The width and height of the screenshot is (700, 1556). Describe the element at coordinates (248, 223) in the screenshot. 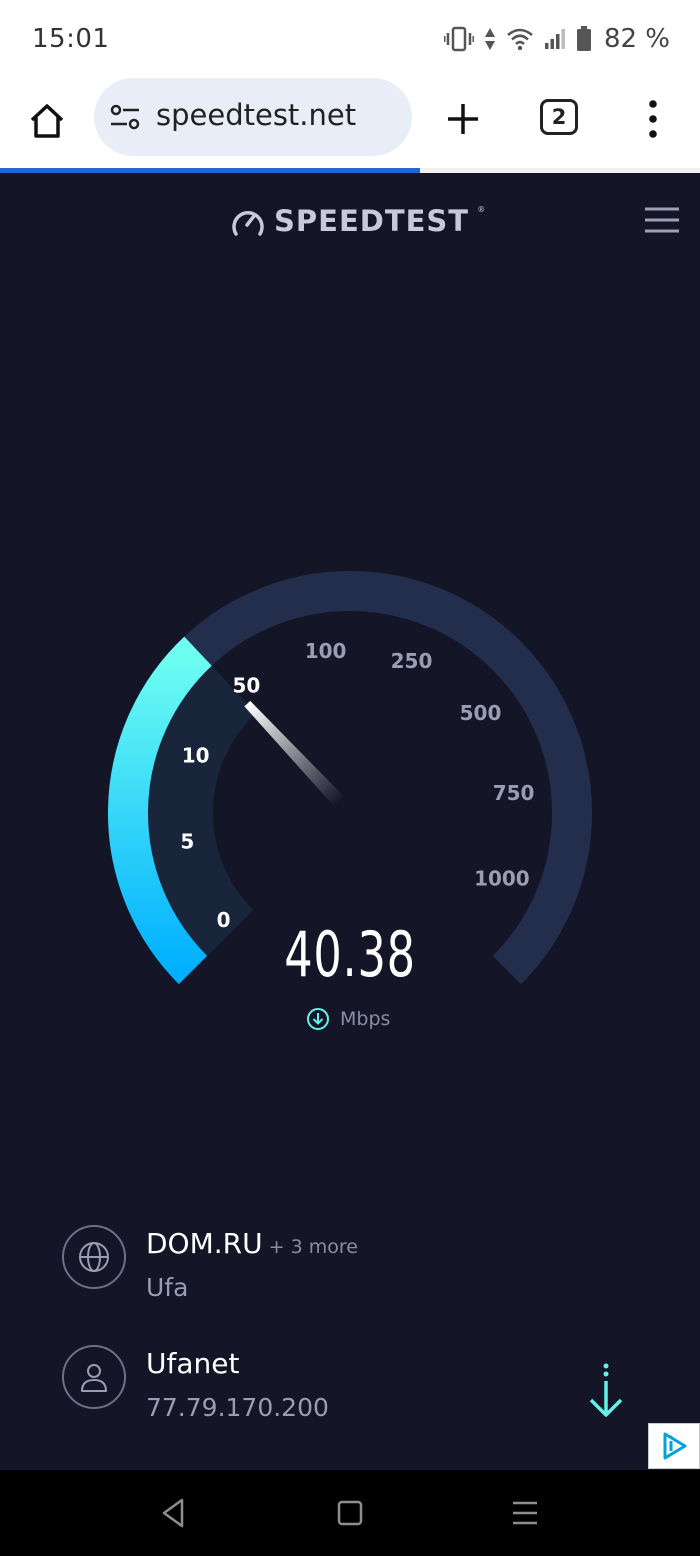

I see `gauge-logo-icon` at that location.